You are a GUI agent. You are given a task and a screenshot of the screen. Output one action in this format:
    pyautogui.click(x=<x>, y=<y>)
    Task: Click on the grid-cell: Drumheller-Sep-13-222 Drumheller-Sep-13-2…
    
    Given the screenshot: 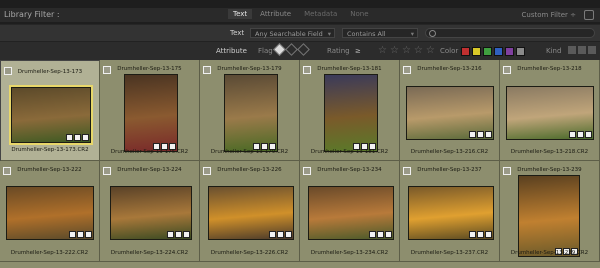 What is the action you would take?
    pyautogui.click(x=50, y=211)
    